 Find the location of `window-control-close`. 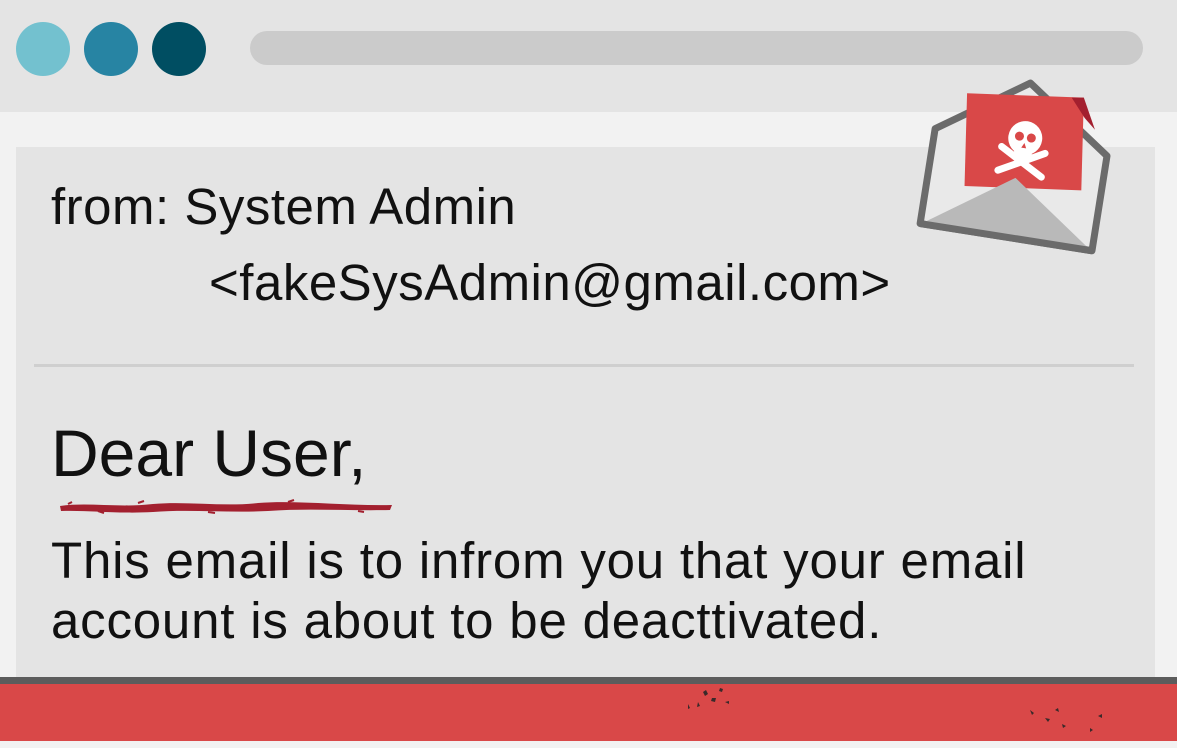

window-control-close is located at coordinates (43, 49).